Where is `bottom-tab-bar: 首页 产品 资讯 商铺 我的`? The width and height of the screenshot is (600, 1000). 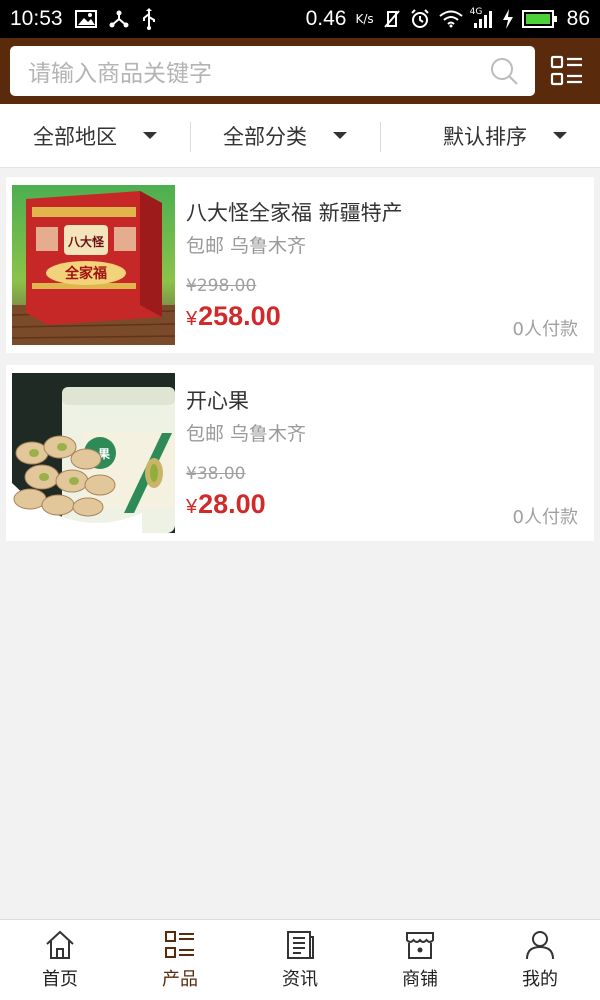
bottom-tab-bar: 首页 产品 资讯 商铺 我的 is located at coordinates (300, 959).